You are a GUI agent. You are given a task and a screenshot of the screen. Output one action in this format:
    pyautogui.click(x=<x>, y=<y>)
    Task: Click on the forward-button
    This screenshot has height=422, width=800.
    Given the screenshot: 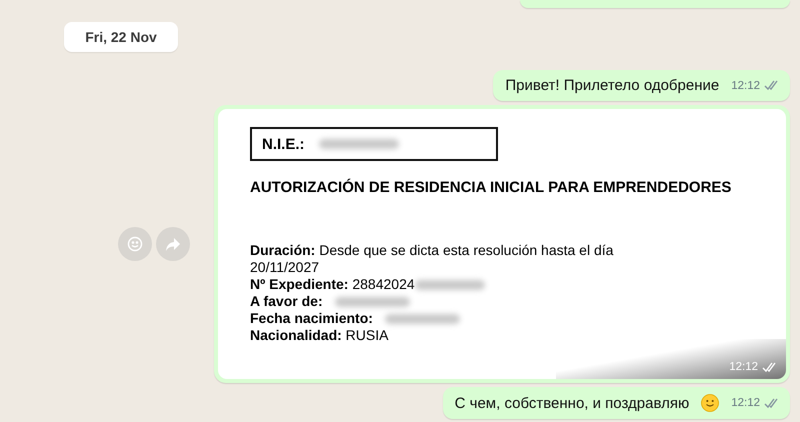 What is the action you would take?
    pyautogui.click(x=173, y=244)
    